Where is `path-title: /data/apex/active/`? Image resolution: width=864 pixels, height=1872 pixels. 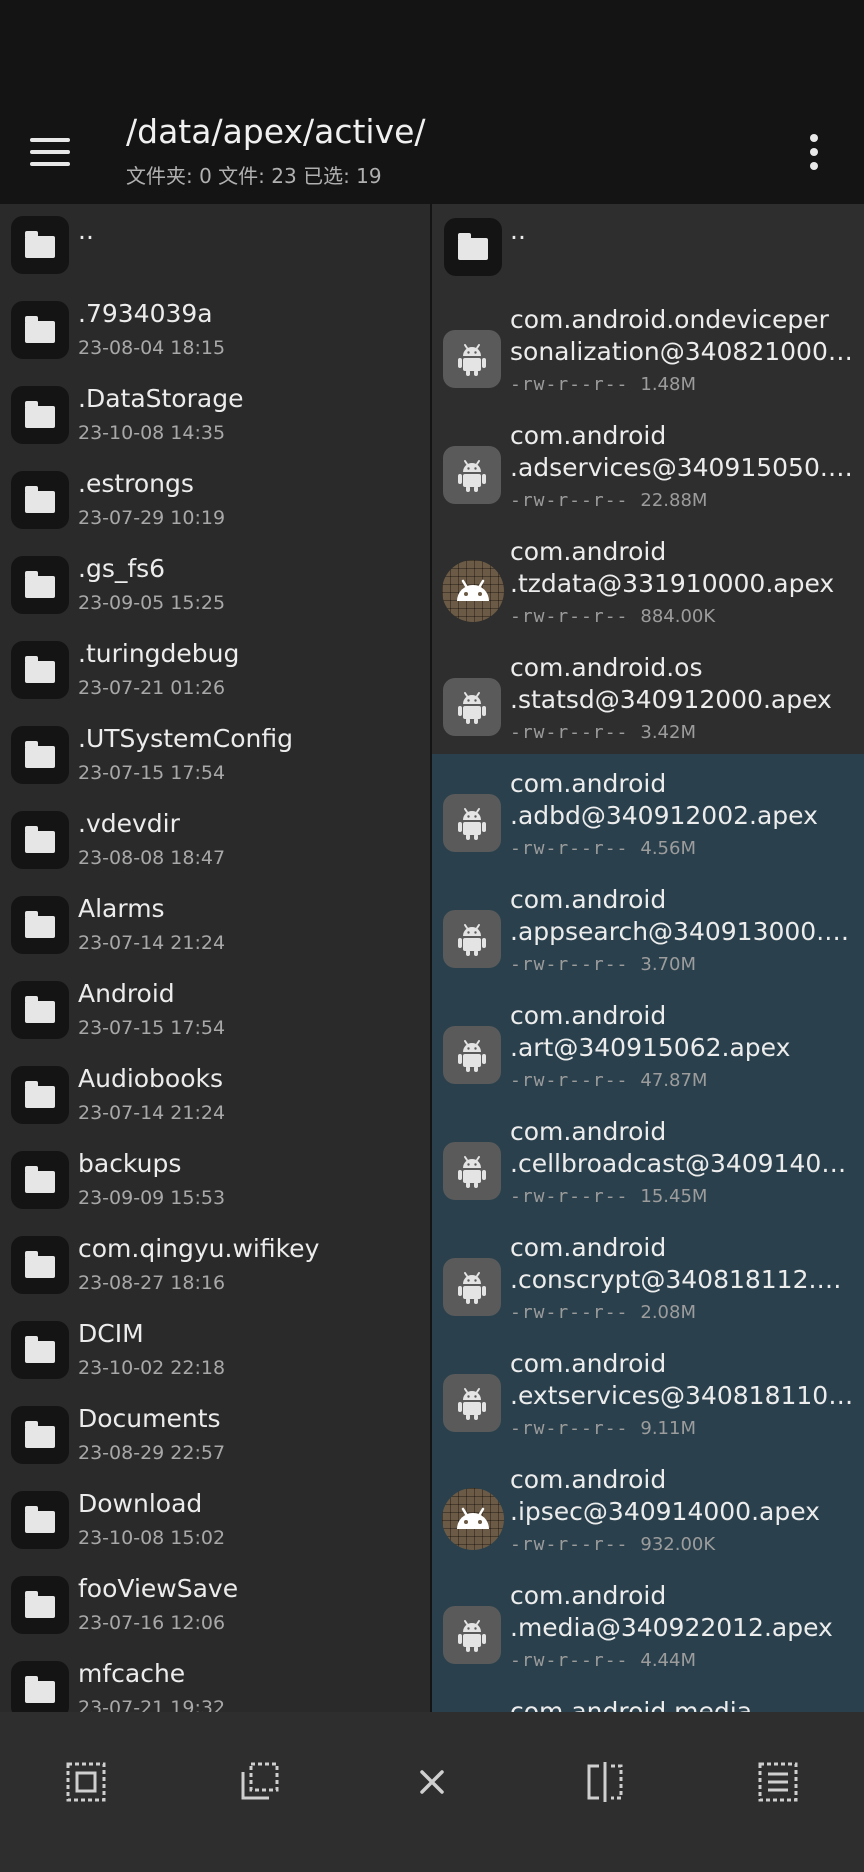 path-title: /data/apex/active/ is located at coordinates (276, 131).